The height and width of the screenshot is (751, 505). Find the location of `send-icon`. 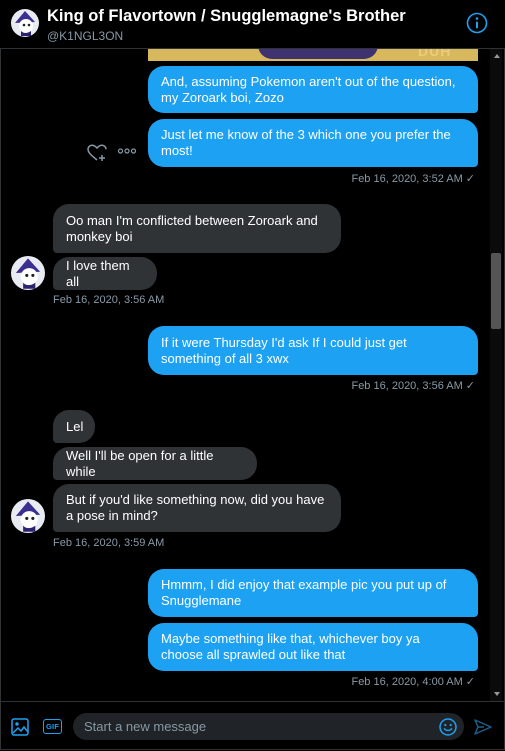

send-icon is located at coordinates (483, 727).